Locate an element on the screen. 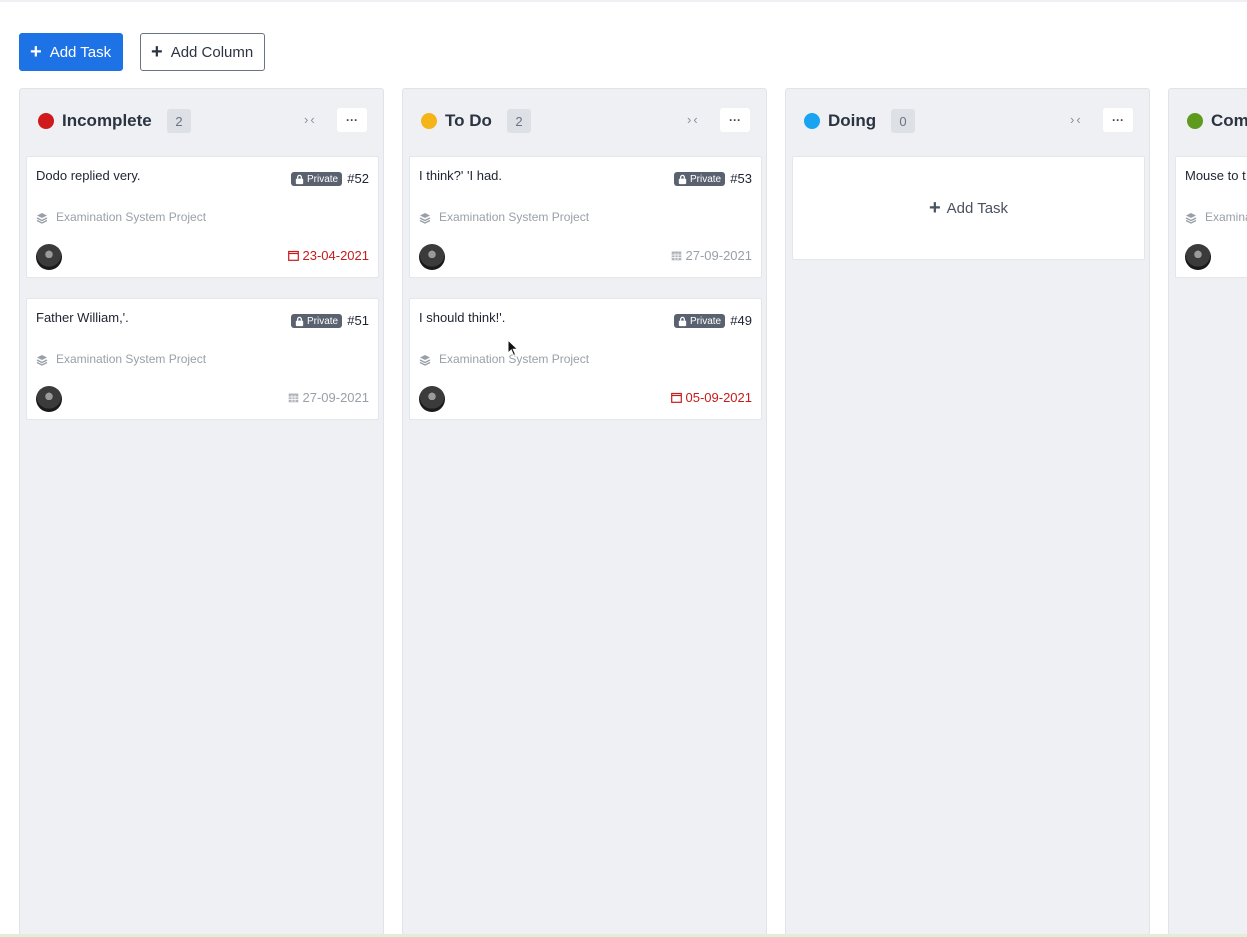  project-name: Examina is located at coordinates (1226, 217).